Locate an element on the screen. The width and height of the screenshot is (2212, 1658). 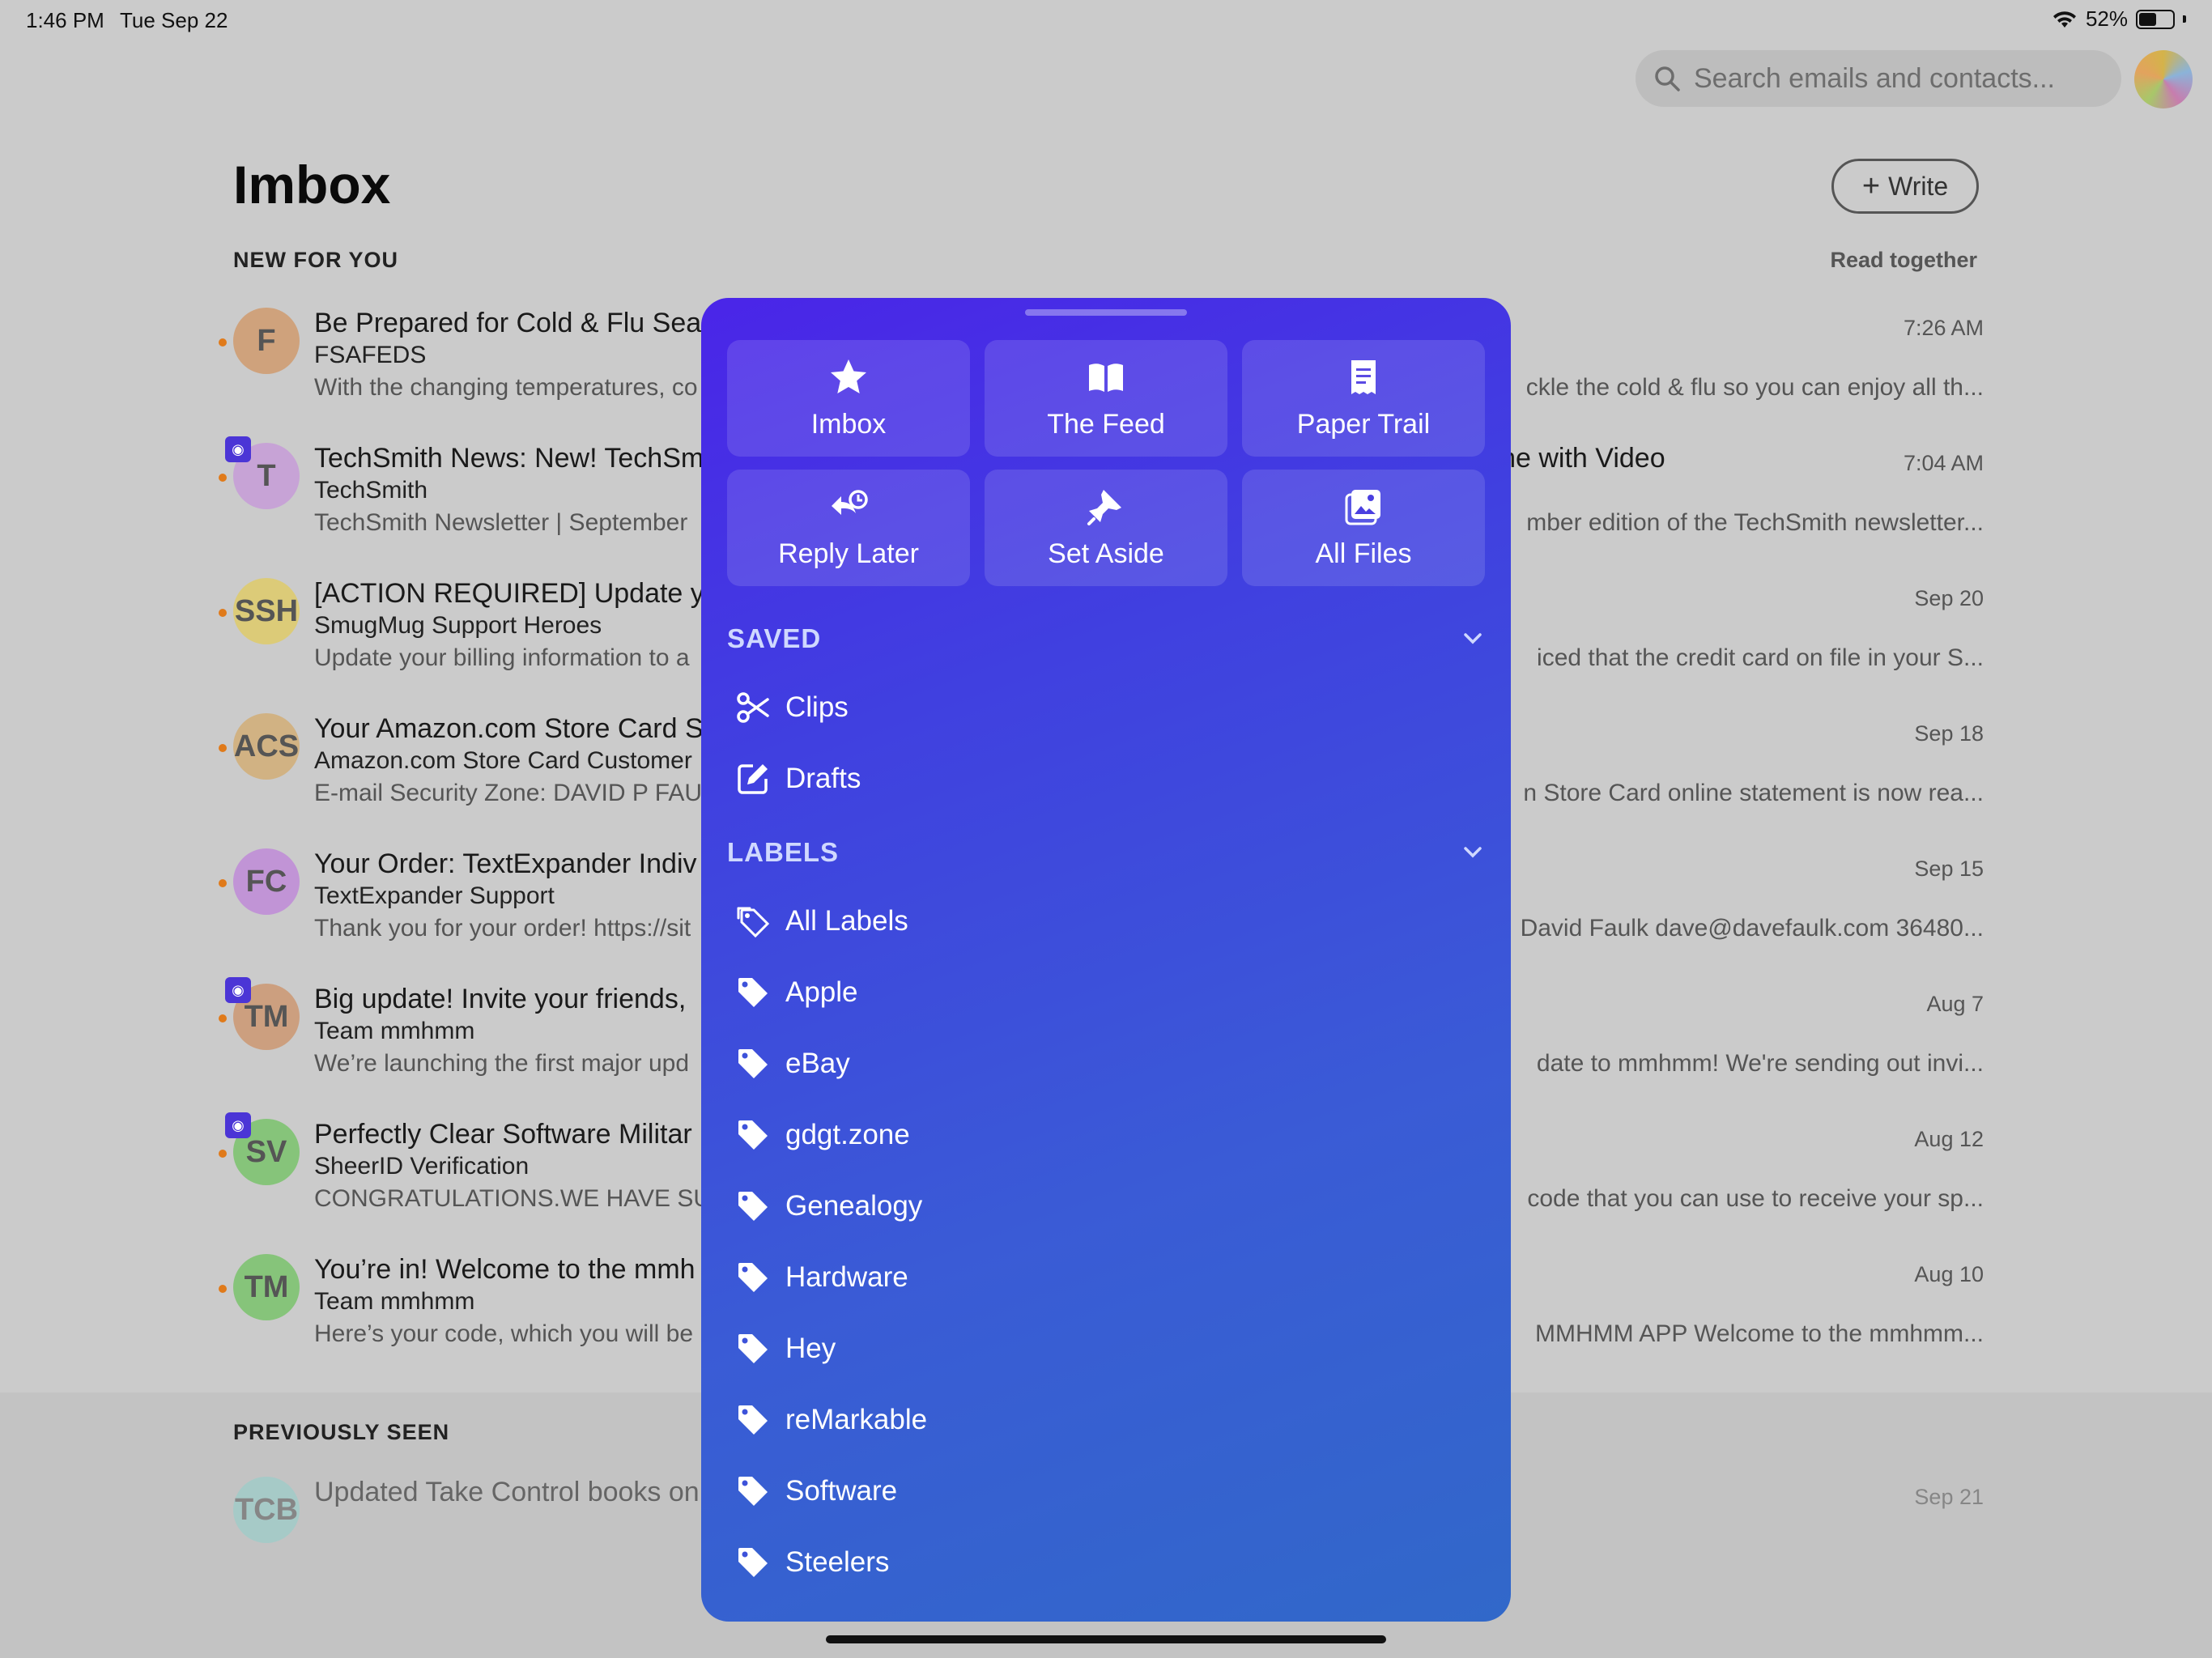
star-icon is located at coordinates (849, 376).